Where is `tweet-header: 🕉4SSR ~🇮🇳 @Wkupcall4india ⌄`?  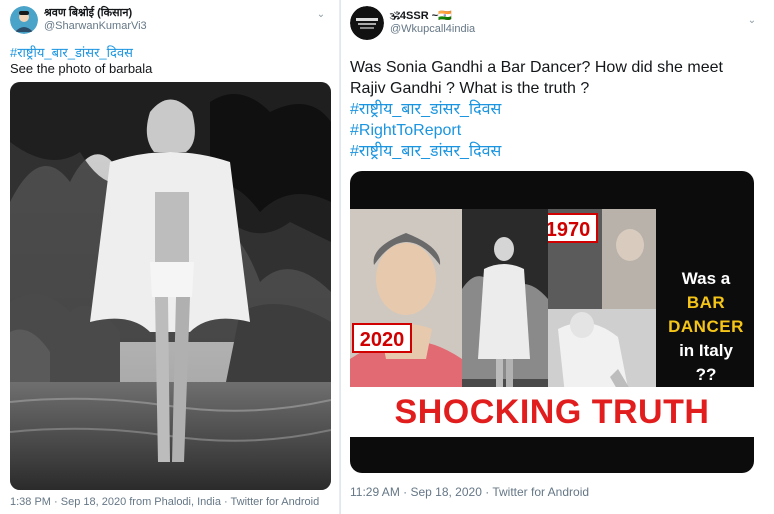
tweet-header: 🕉4SSR ~🇮🇳 @Wkupcall4india ⌄ is located at coordinates (557, 24).